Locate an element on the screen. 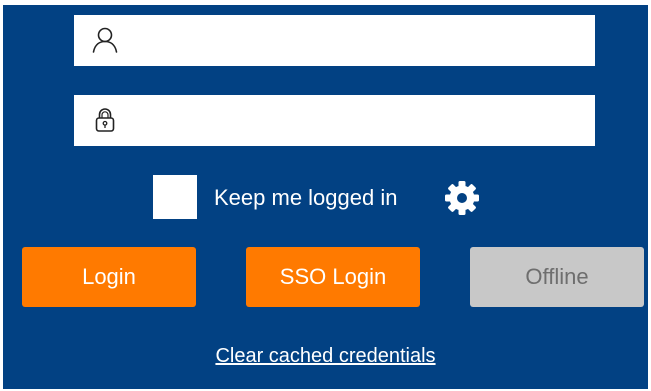 The height and width of the screenshot is (391, 651). keep-logged-in-checkbox is located at coordinates (175, 197).